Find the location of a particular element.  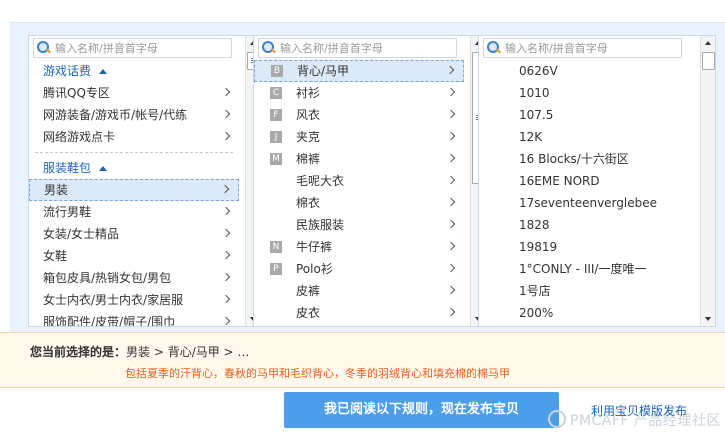

list-item-selected: 男装 is located at coordinates (134, 190).